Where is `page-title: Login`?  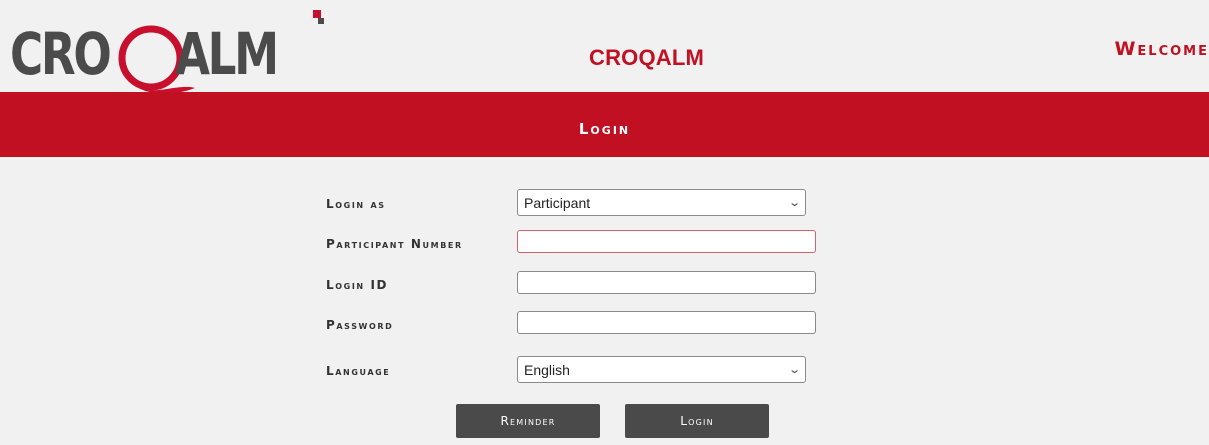
page-title: Login is located at coordinates (604, 128).